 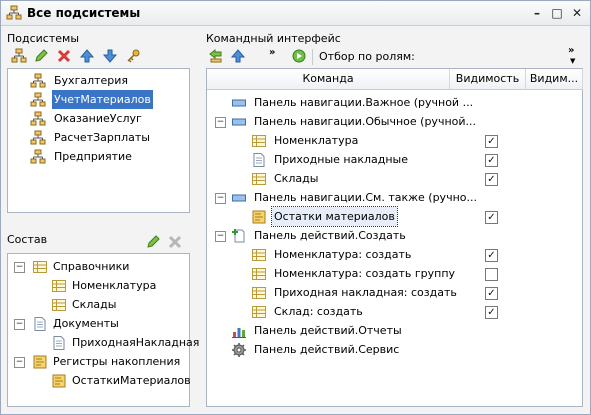 I want to click on maximize-button: □, so click(x=557, y=13).